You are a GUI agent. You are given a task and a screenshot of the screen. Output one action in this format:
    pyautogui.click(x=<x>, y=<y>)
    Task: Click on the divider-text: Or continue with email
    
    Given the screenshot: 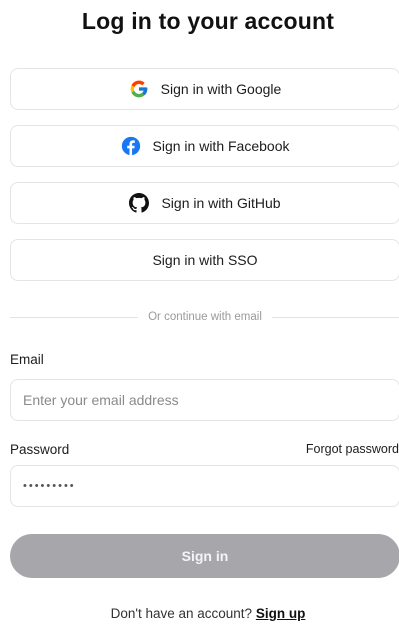 What is the action you would take?
    pyautogui.click(x=205, y=317)
    